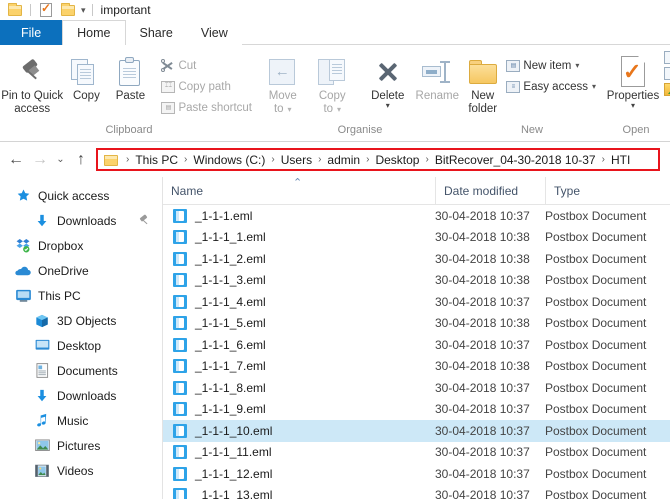 The height and width of the screenshot is (503, 670). Describe the element at coordinates (144, 220) in the screenshot. I see `pin-icon` at that location.